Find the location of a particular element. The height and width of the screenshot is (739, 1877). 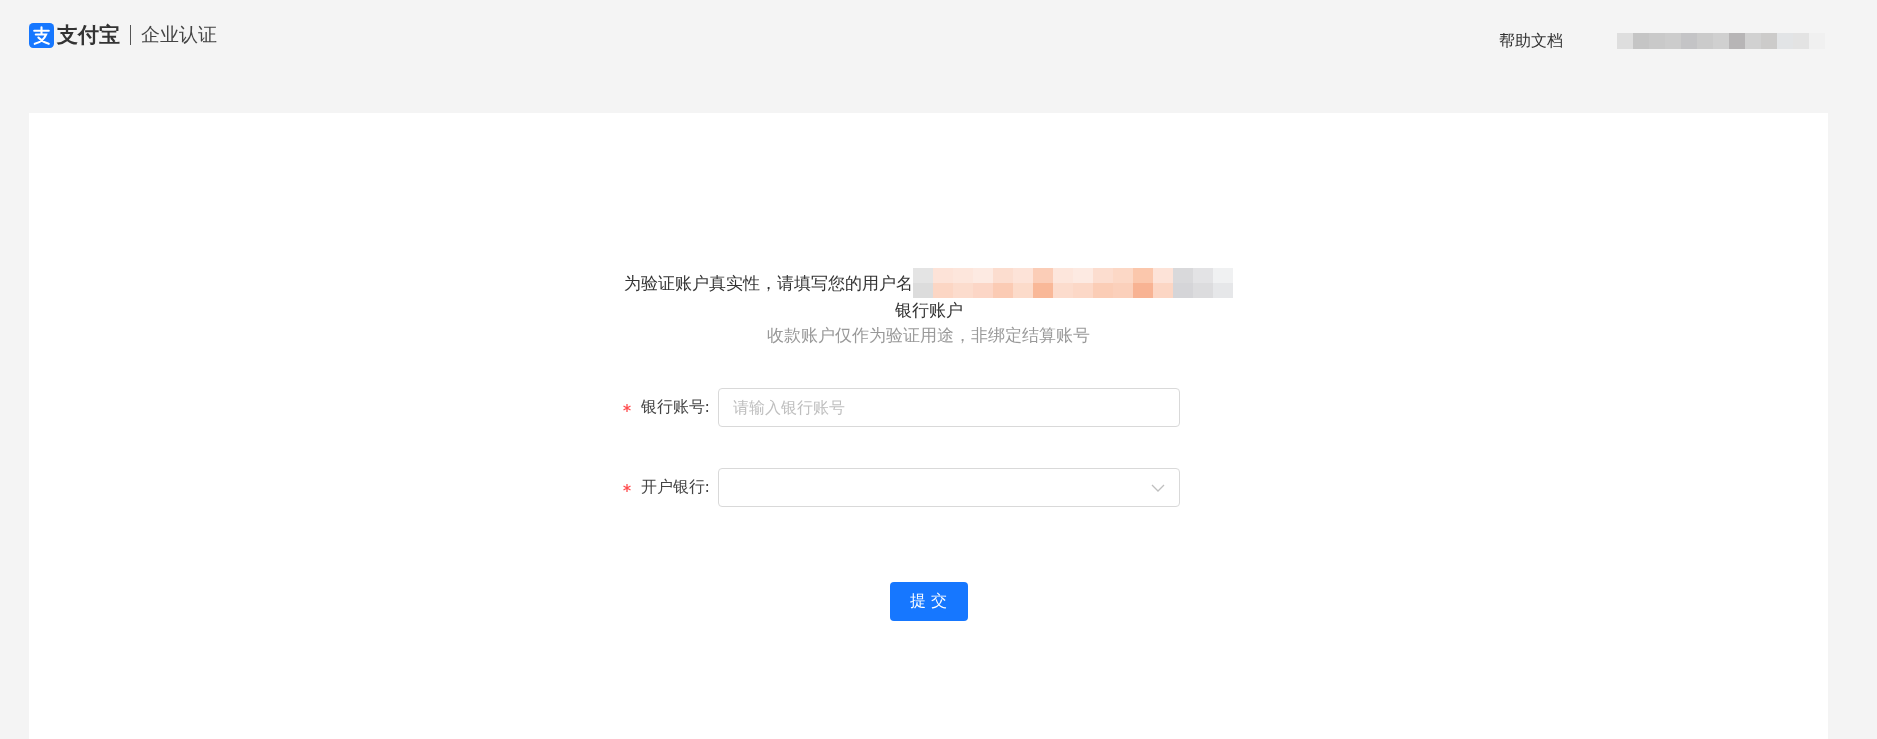

field-label: 银行账号: is located at coordinates (675, 406).